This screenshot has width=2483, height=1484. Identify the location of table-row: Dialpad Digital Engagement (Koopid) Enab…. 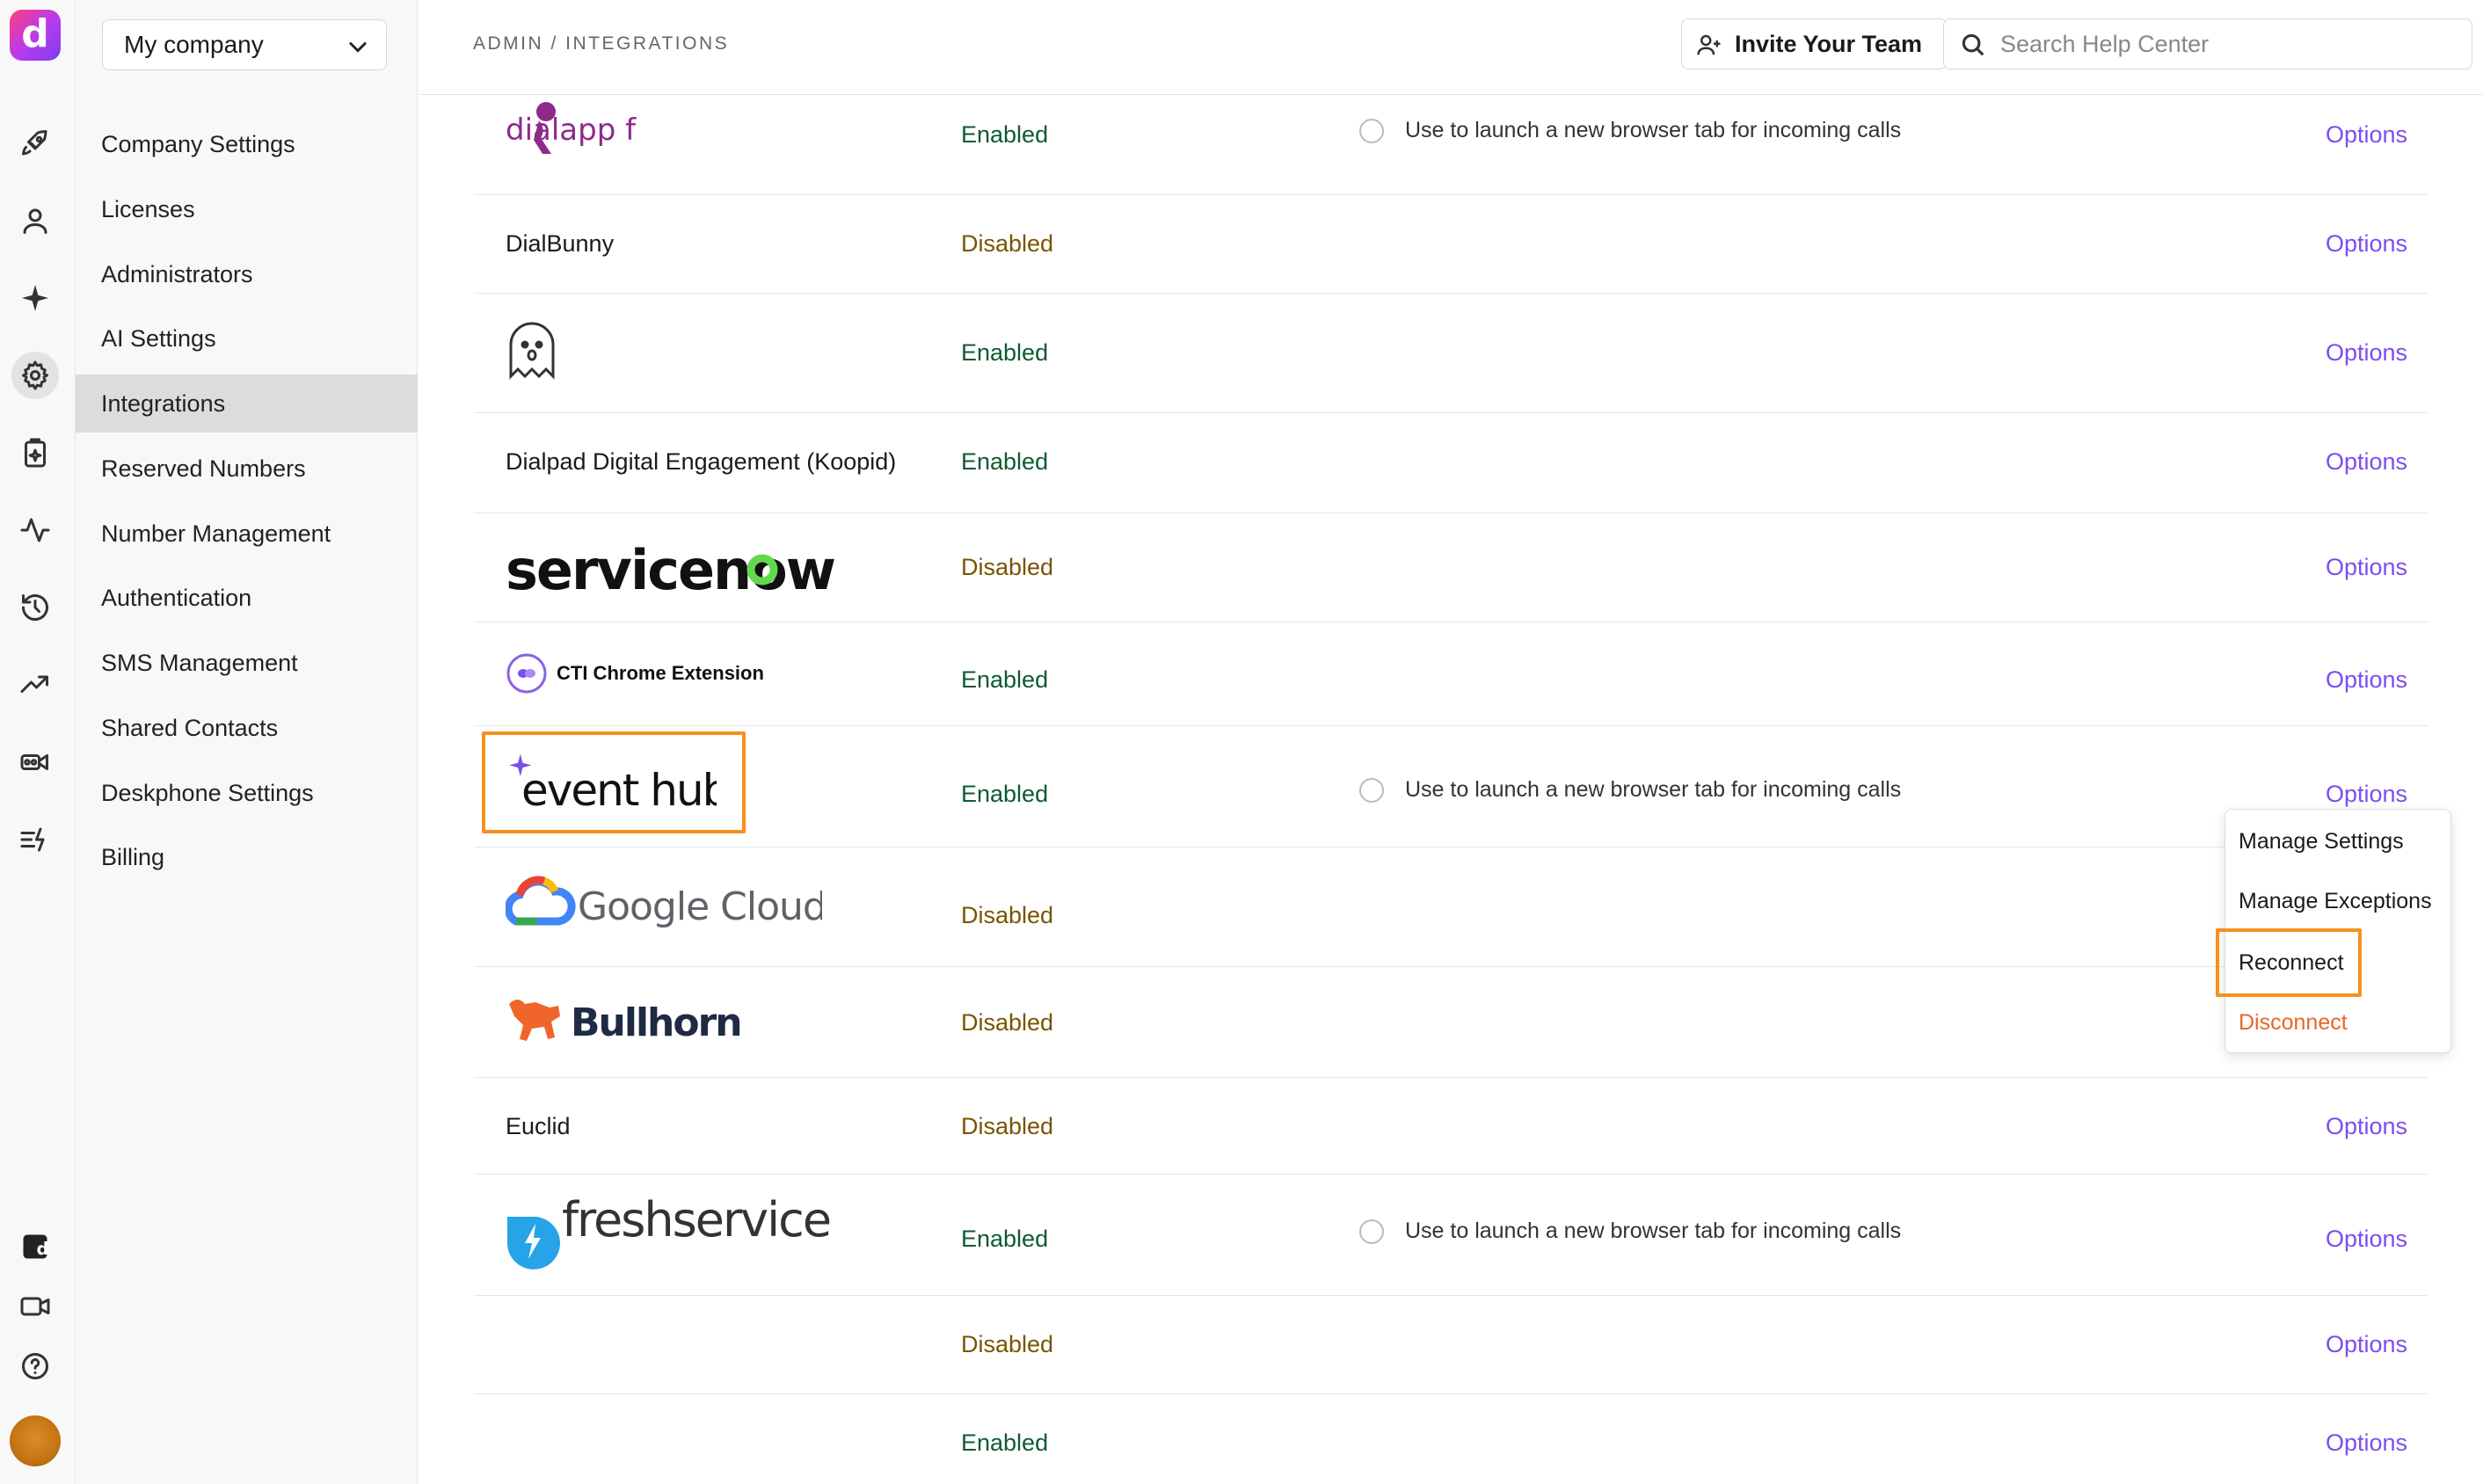
(1451, 463).